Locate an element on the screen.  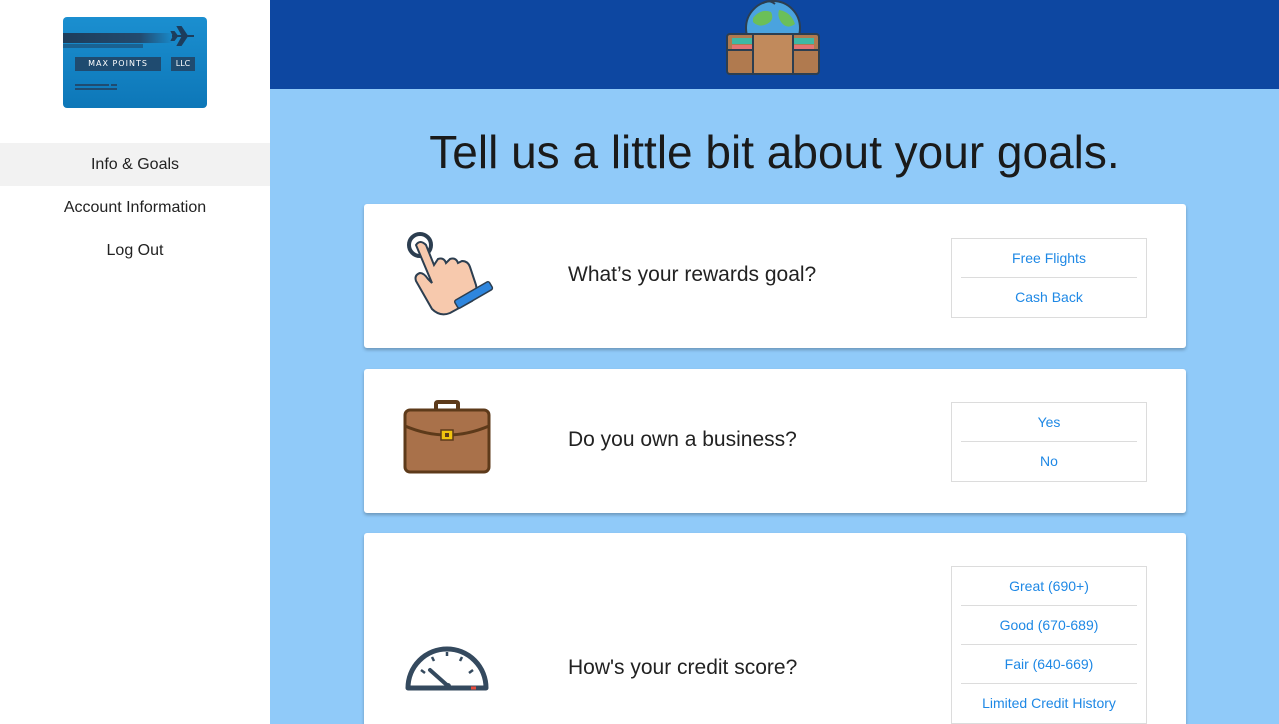
sidebar-item-info-goals: Info & Goals is located at coordinates (135, 164).